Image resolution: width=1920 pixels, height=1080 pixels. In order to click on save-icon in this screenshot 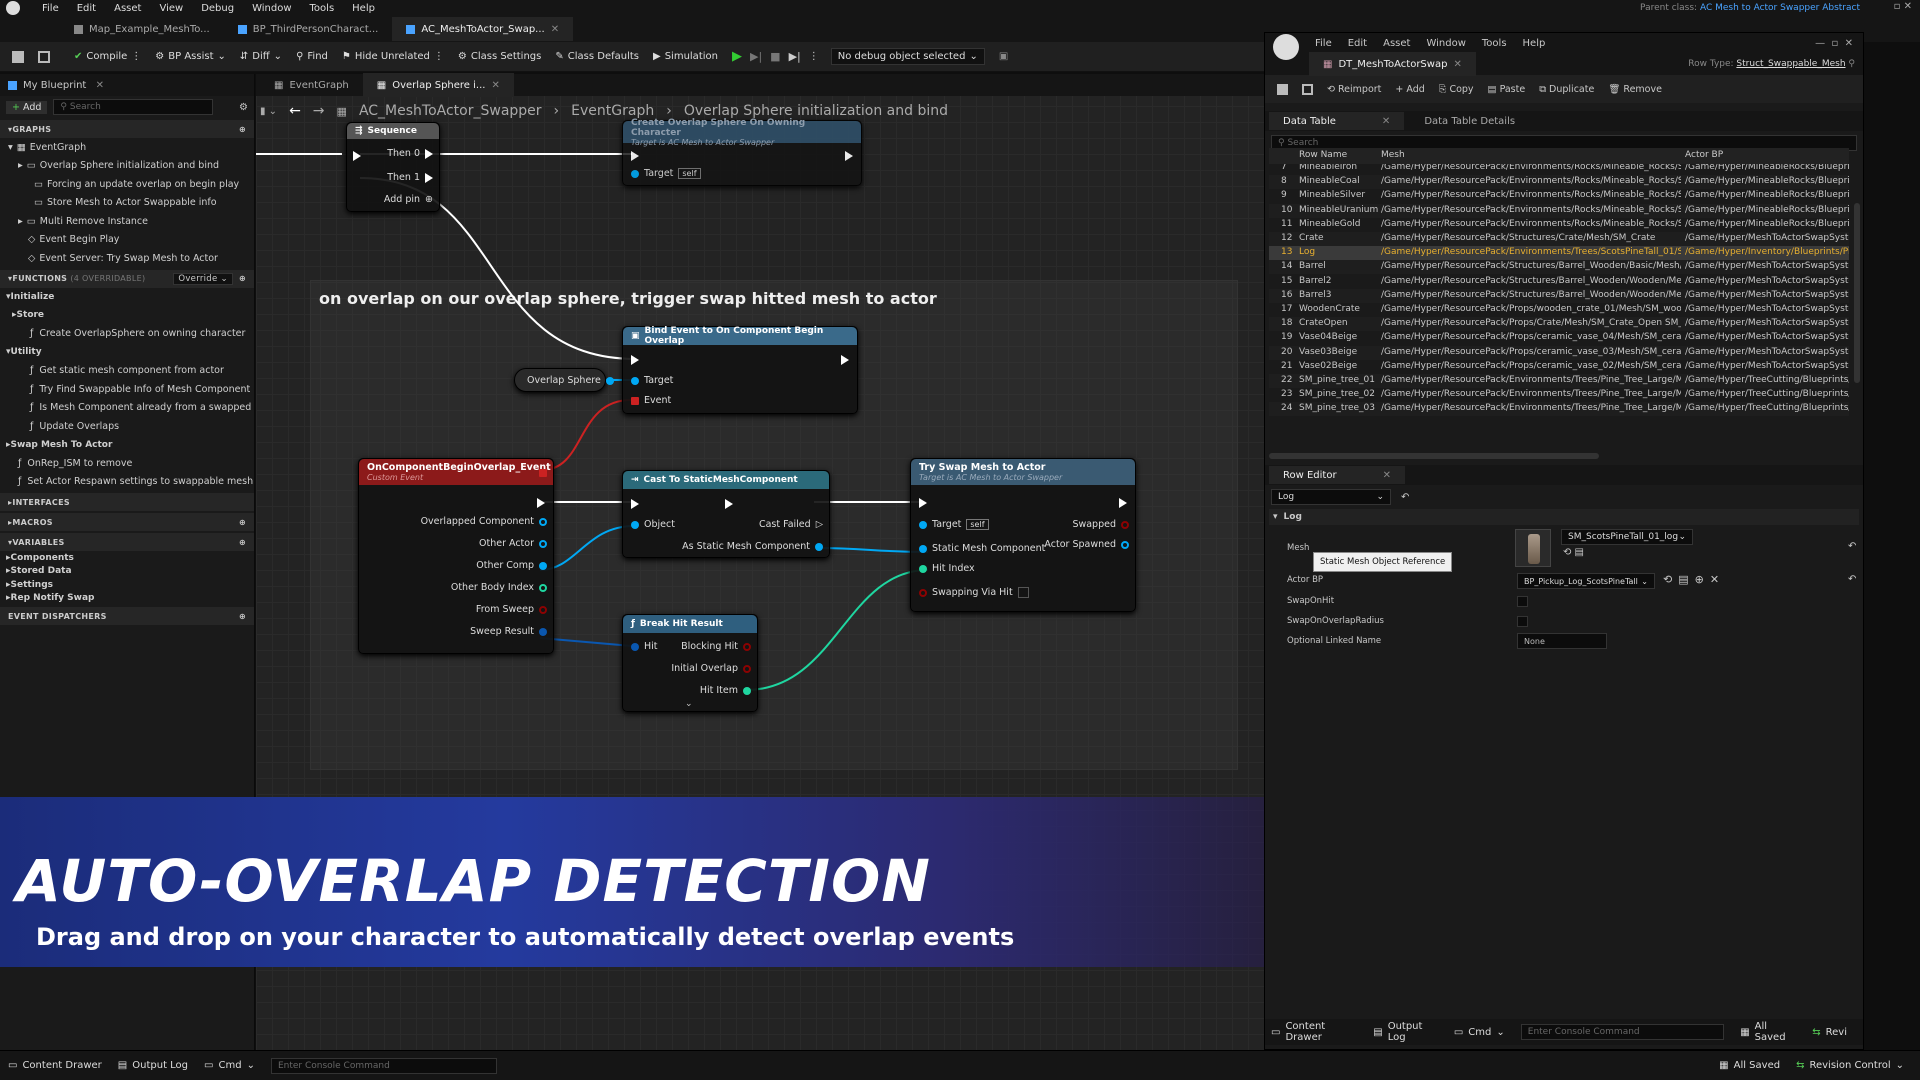, I will do `click(18, 56)`.